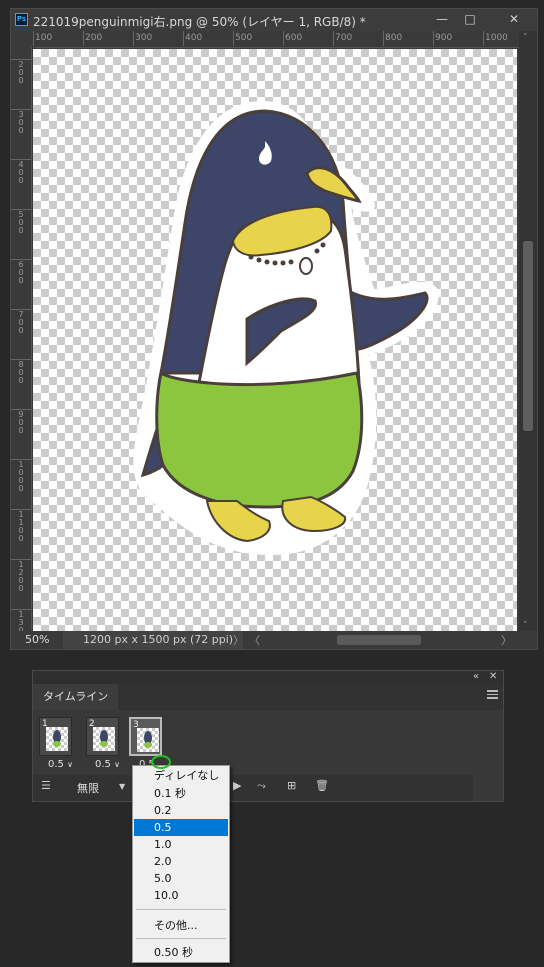  I want to click on panel-tab-row: タイムライン, so click(268, 697).